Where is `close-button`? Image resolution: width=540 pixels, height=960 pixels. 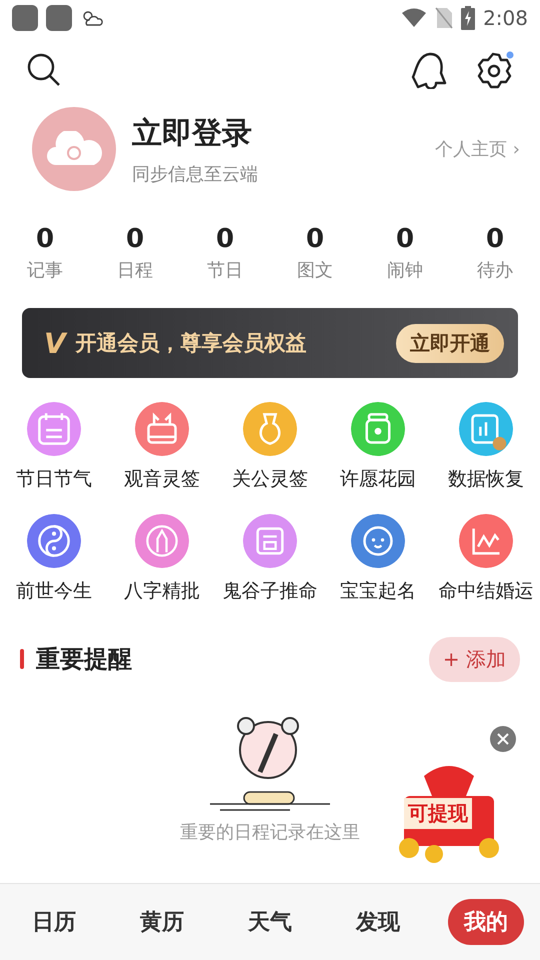 close-button is located at coordinates (503, 739).